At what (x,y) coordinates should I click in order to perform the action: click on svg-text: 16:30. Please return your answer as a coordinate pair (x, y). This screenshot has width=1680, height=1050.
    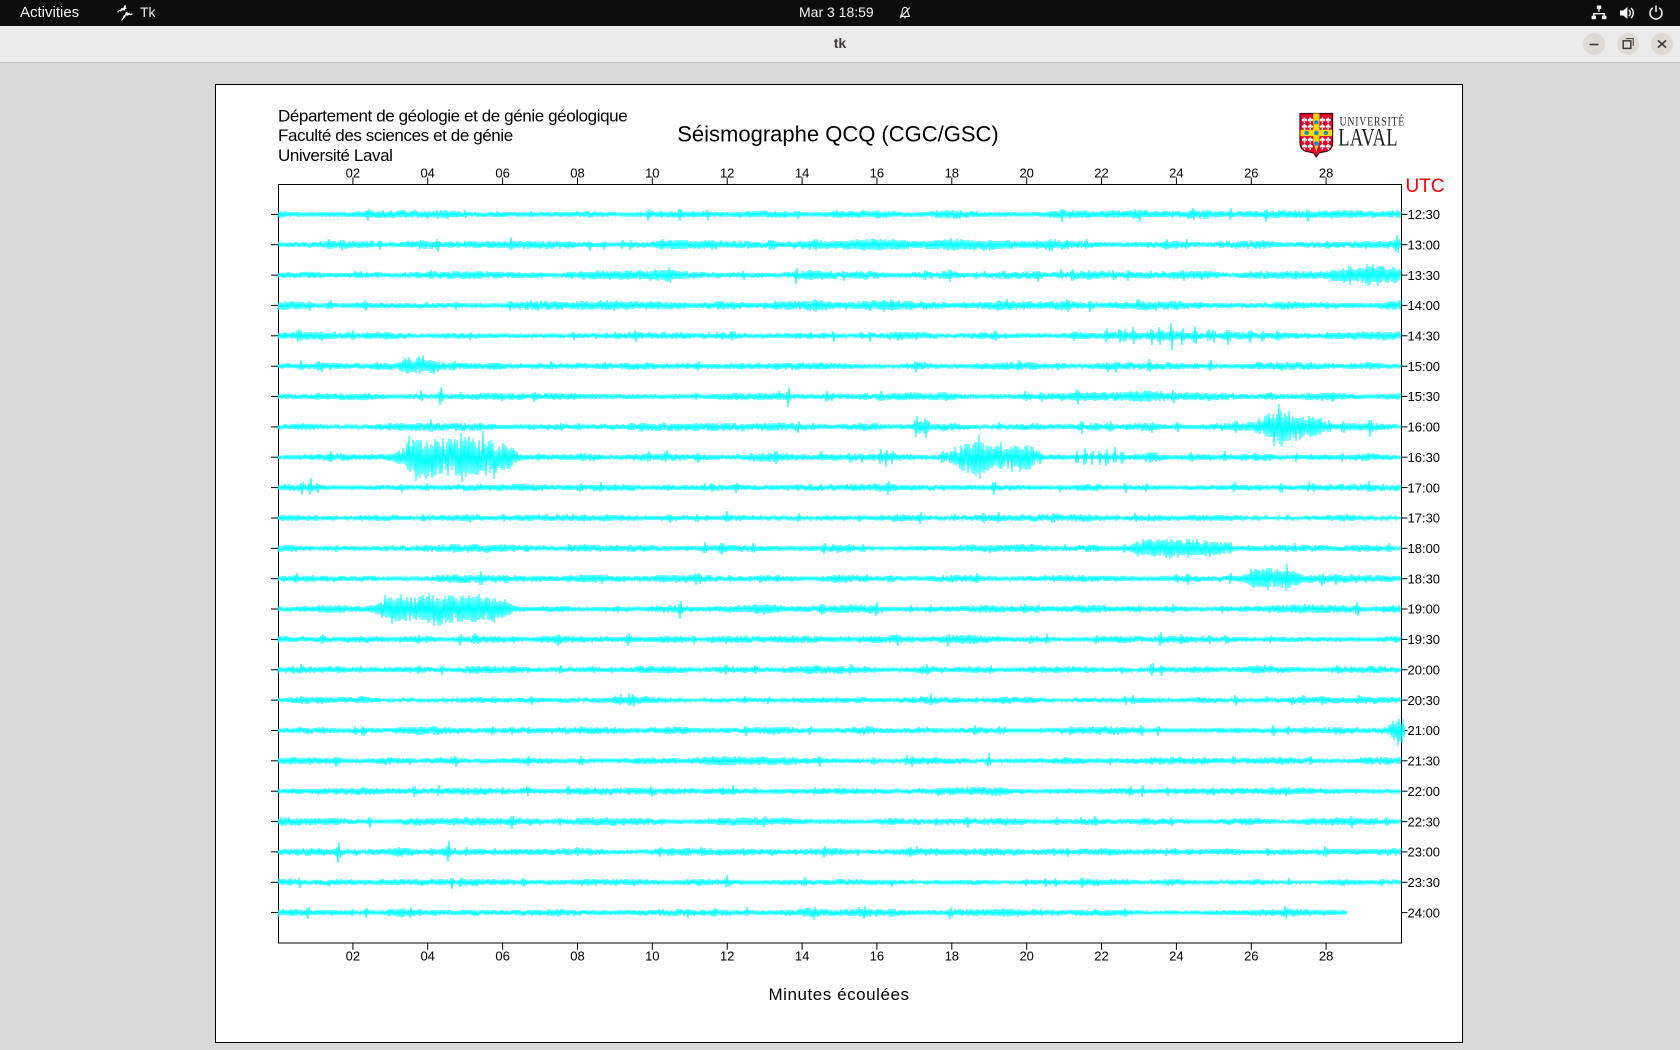
    Looking at the image, I should click on (1424, 457).